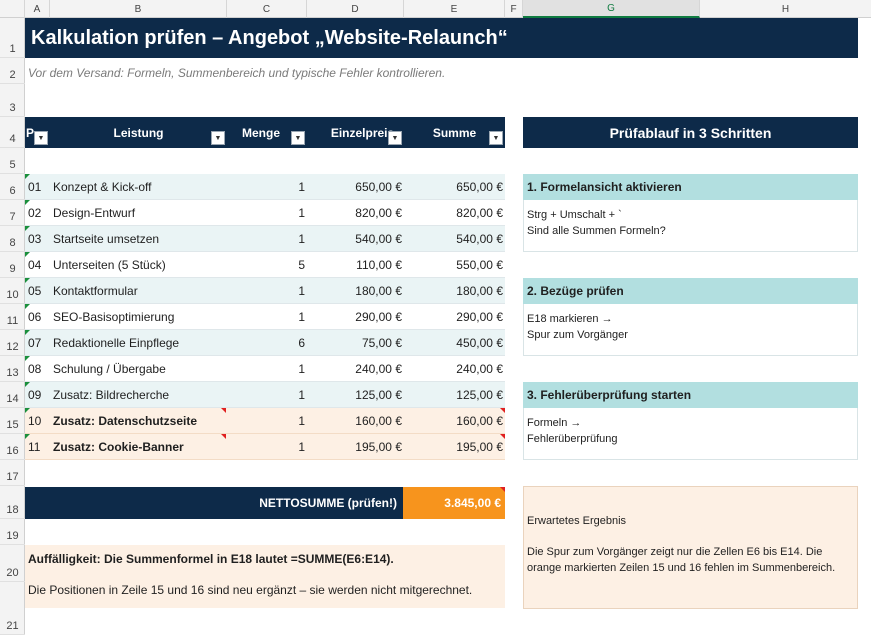 The width and height of the screenshot is (871, 635). I want to click on row-header-19: 19, so click(12, 532).